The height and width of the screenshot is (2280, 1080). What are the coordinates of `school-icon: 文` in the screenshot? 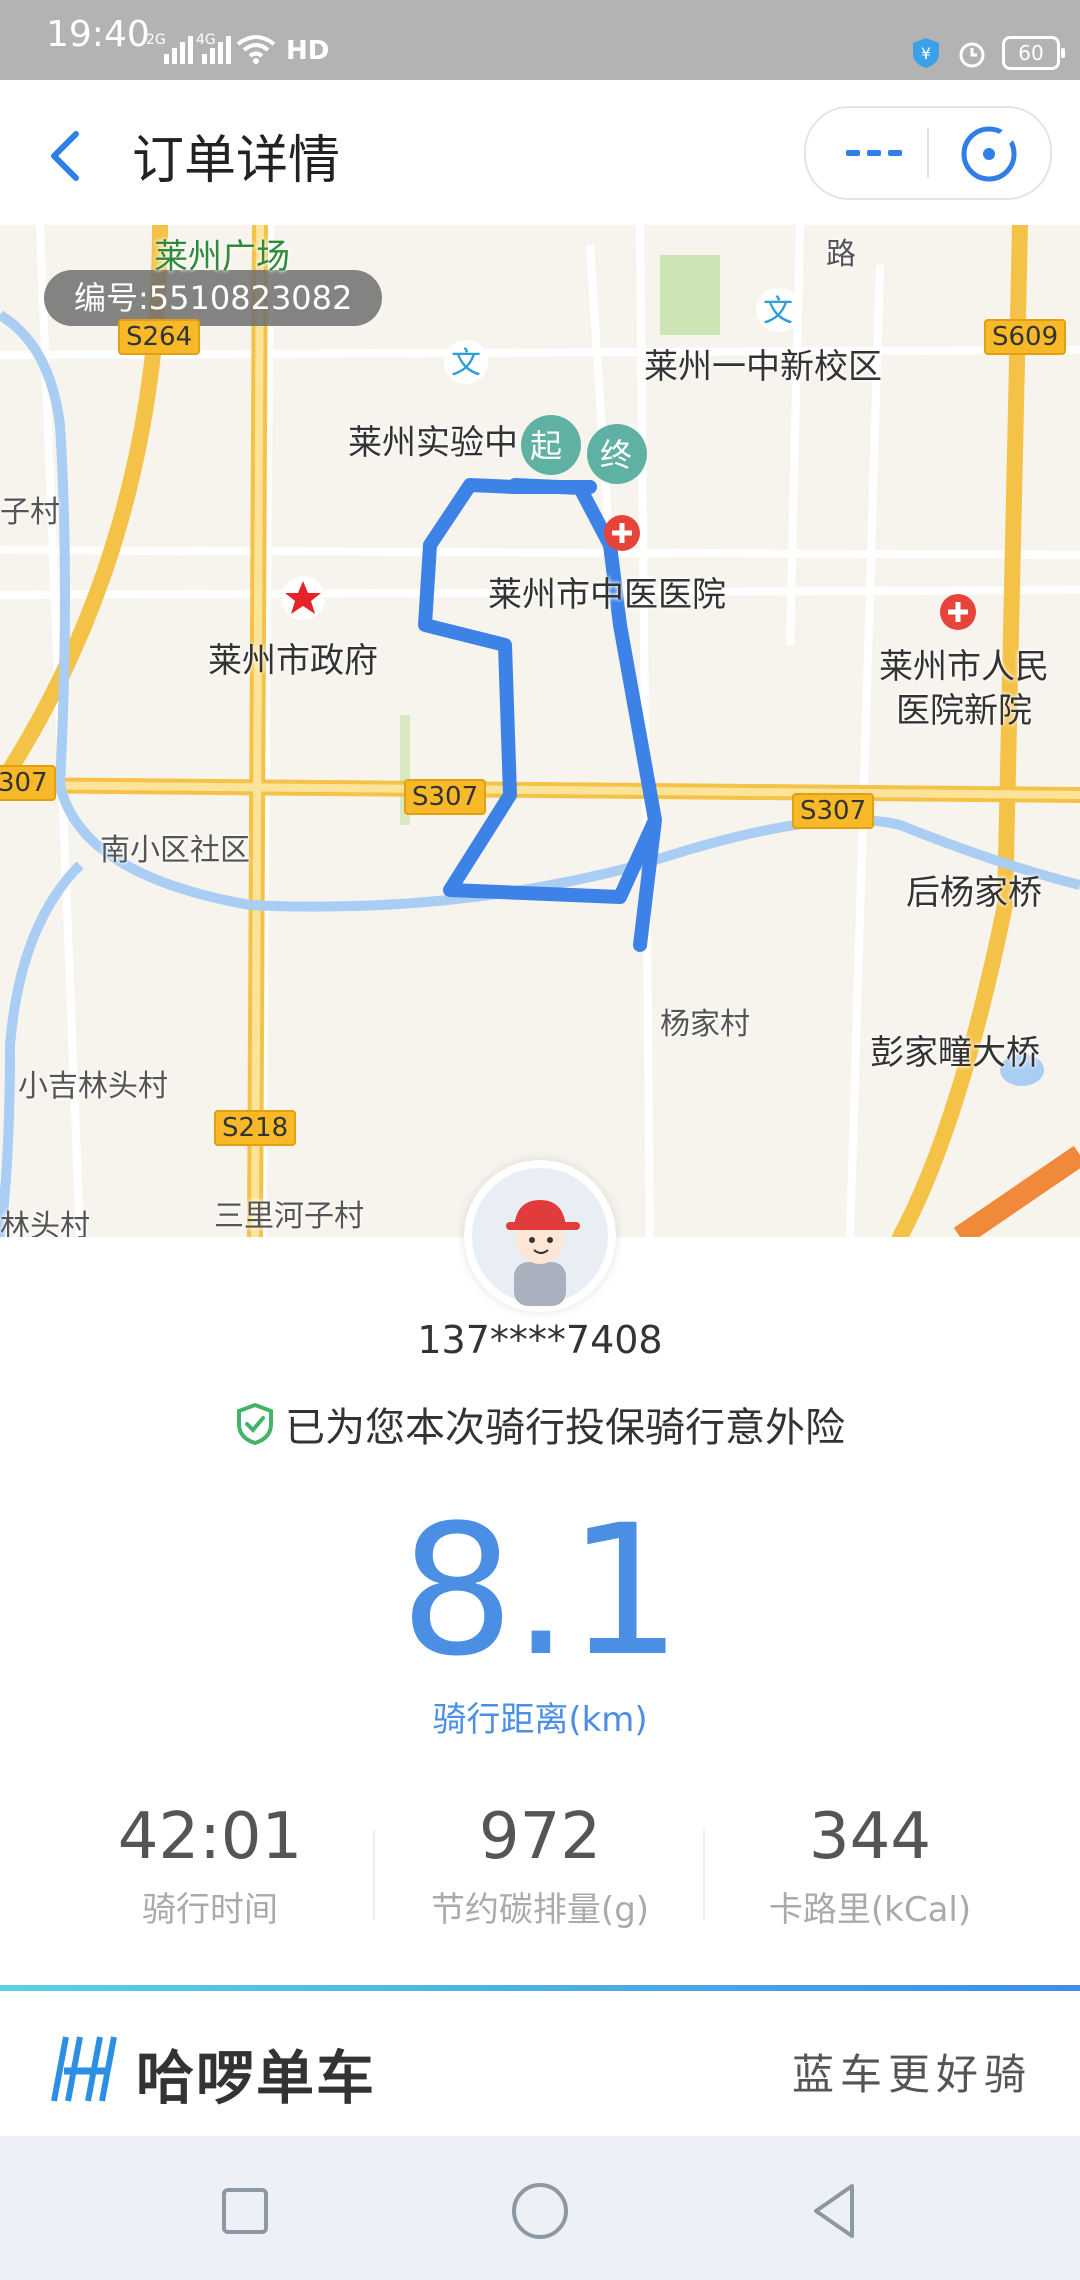 It's located at (778, 310).